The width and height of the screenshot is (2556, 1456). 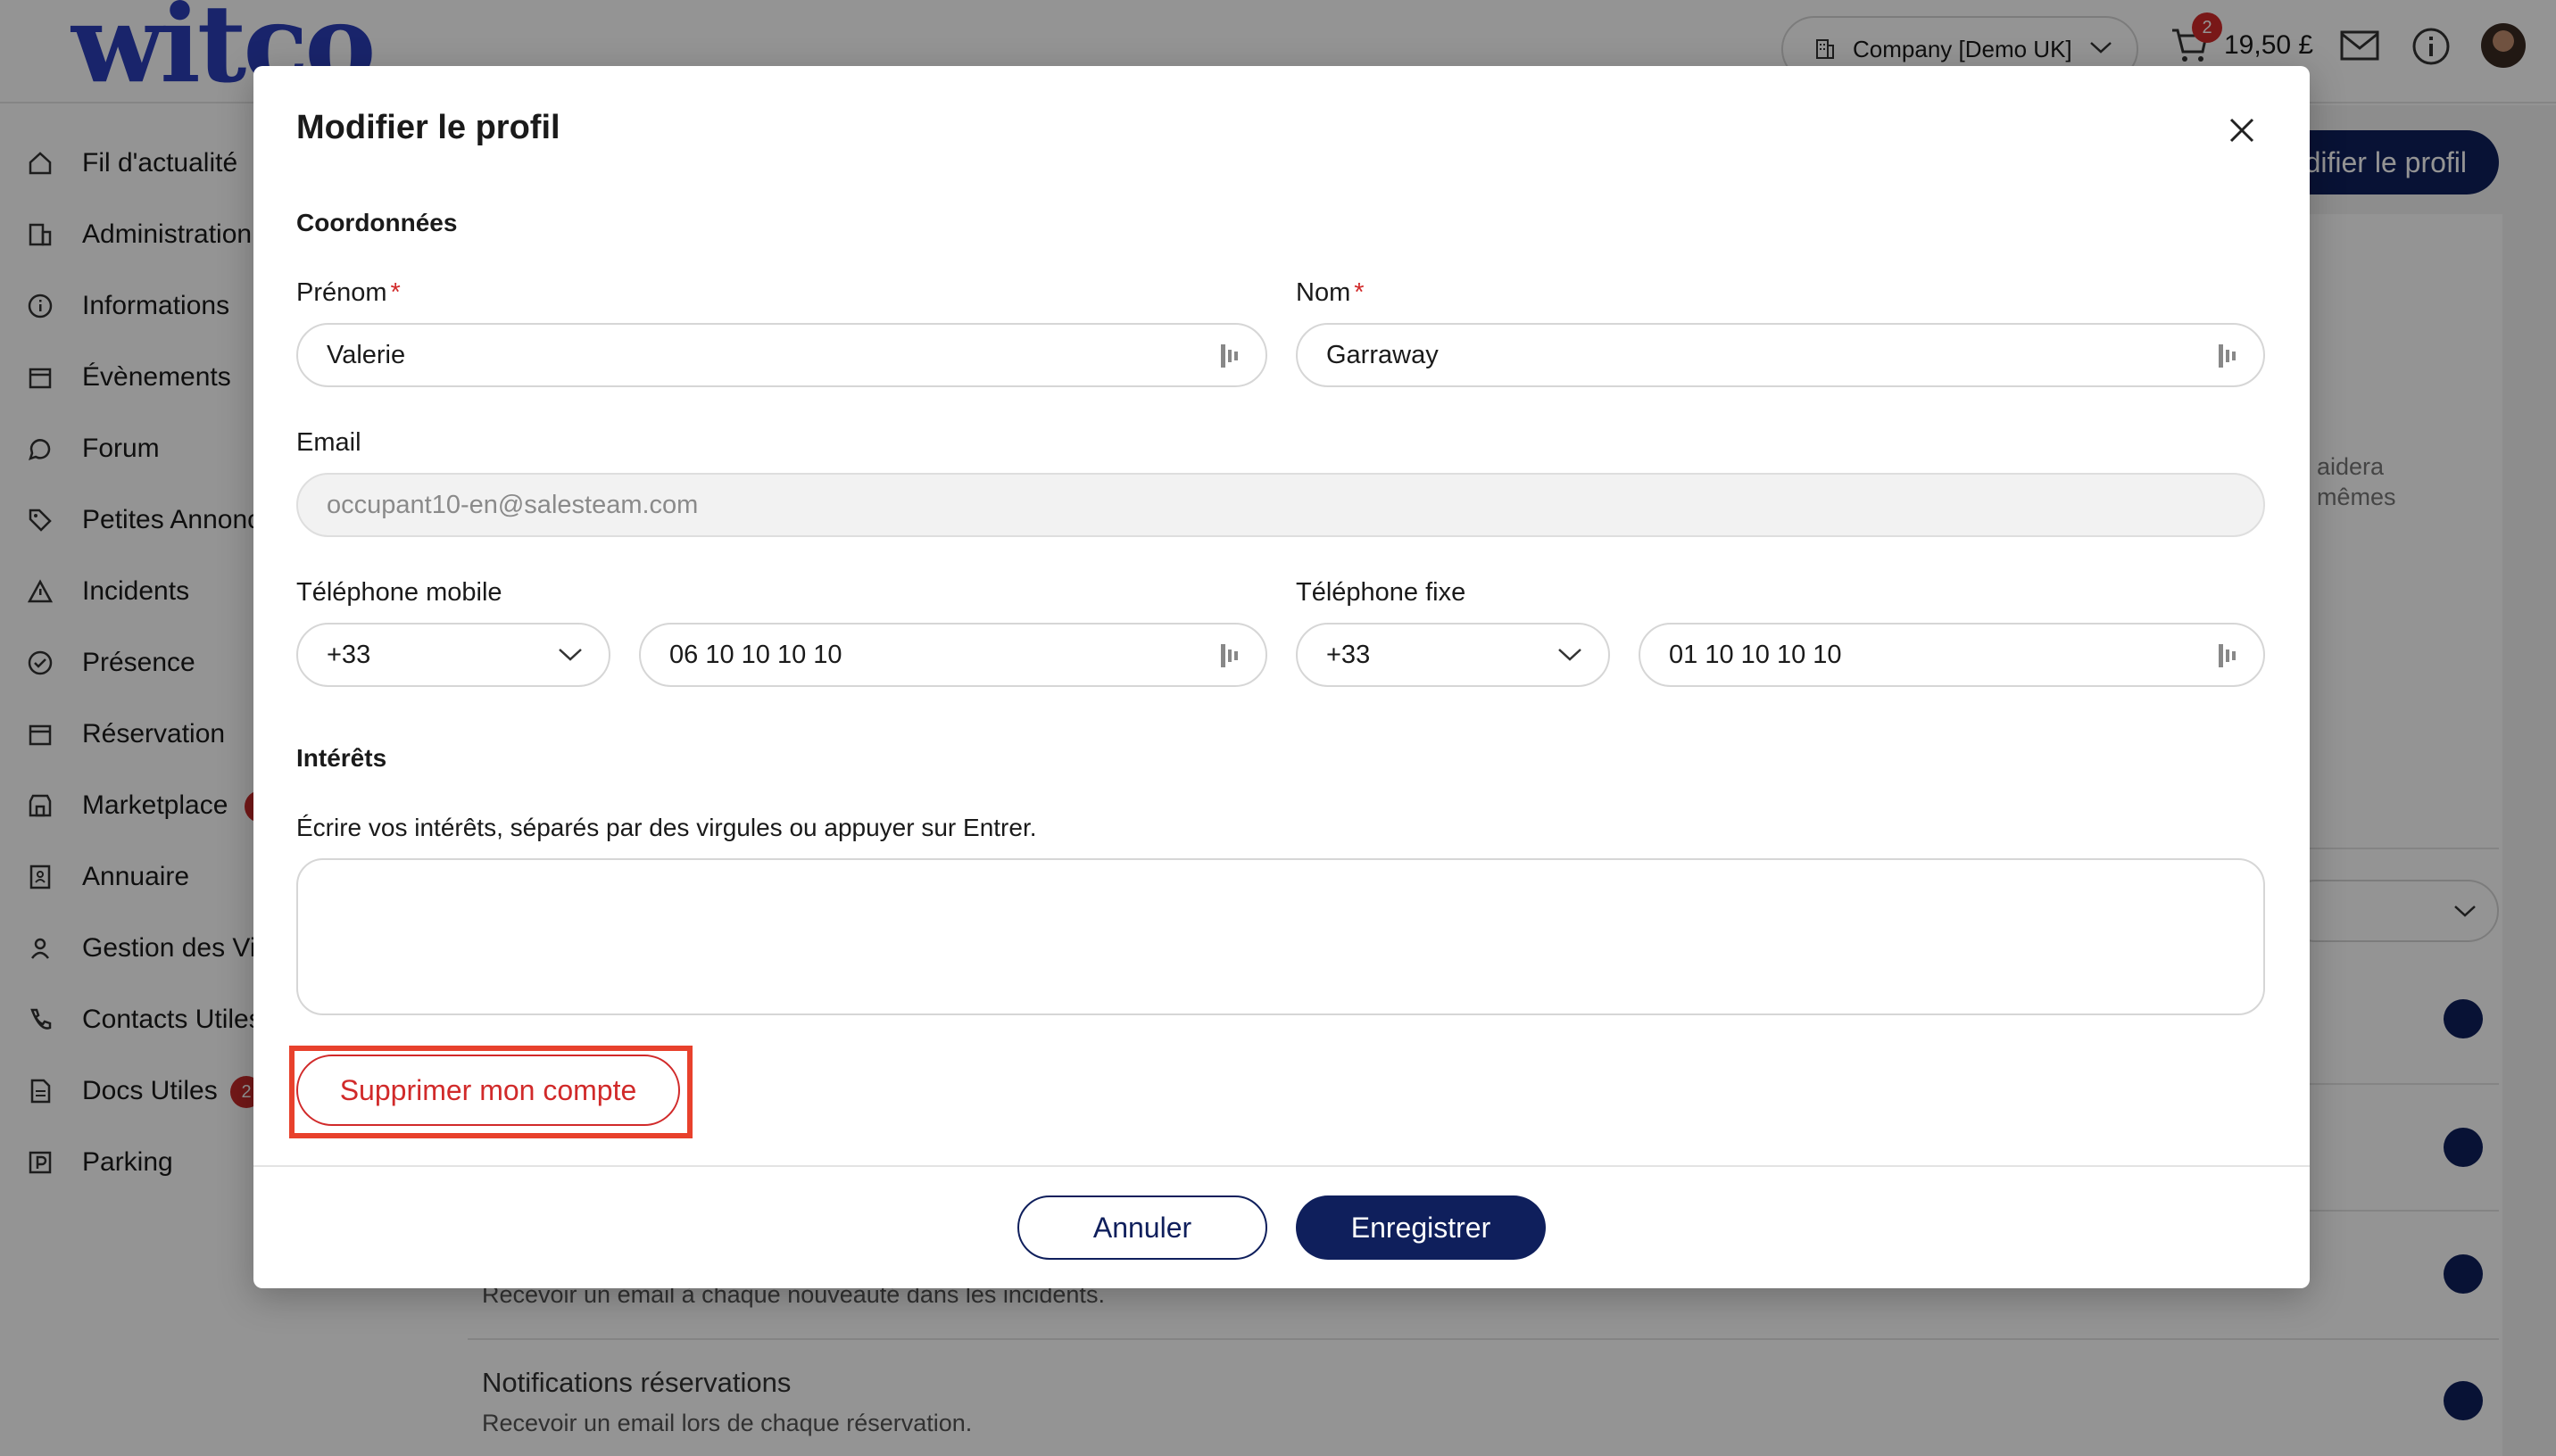 What do you see at coordinates (328, 442) in the screenshot?
I see `email-label: Email` at bounding box center [328, 442].